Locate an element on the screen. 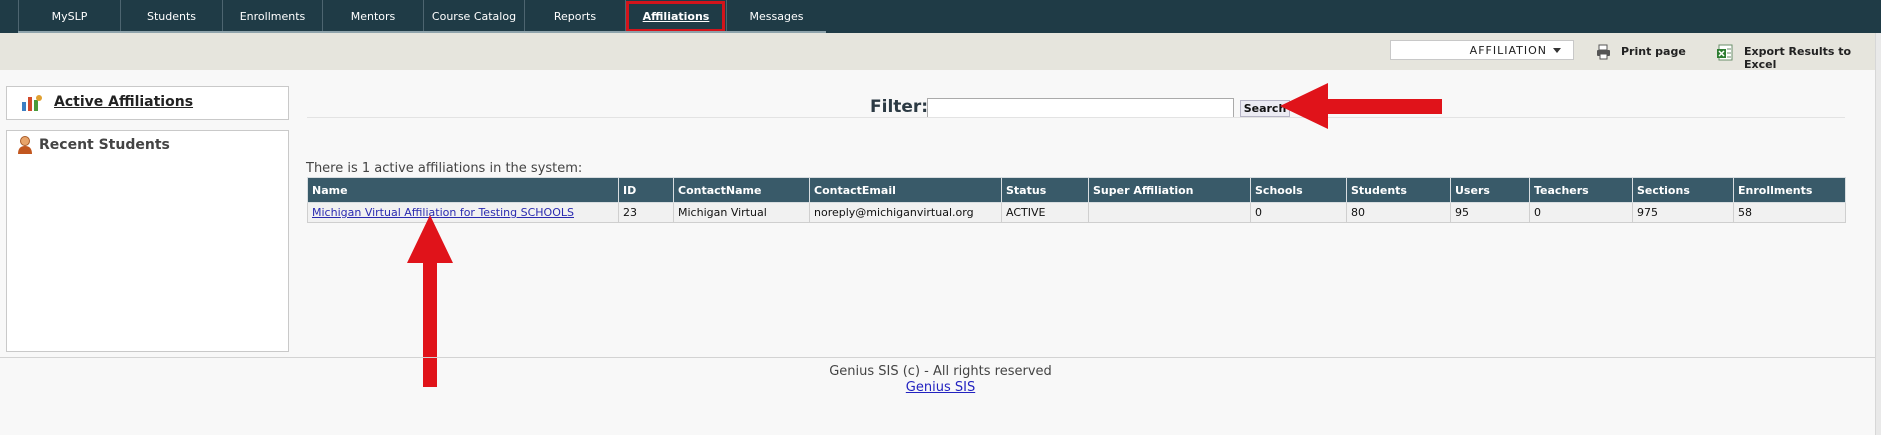 This screenshot has height=435, width=1881. tab-label: Reports is located at coordinates (575, 16).